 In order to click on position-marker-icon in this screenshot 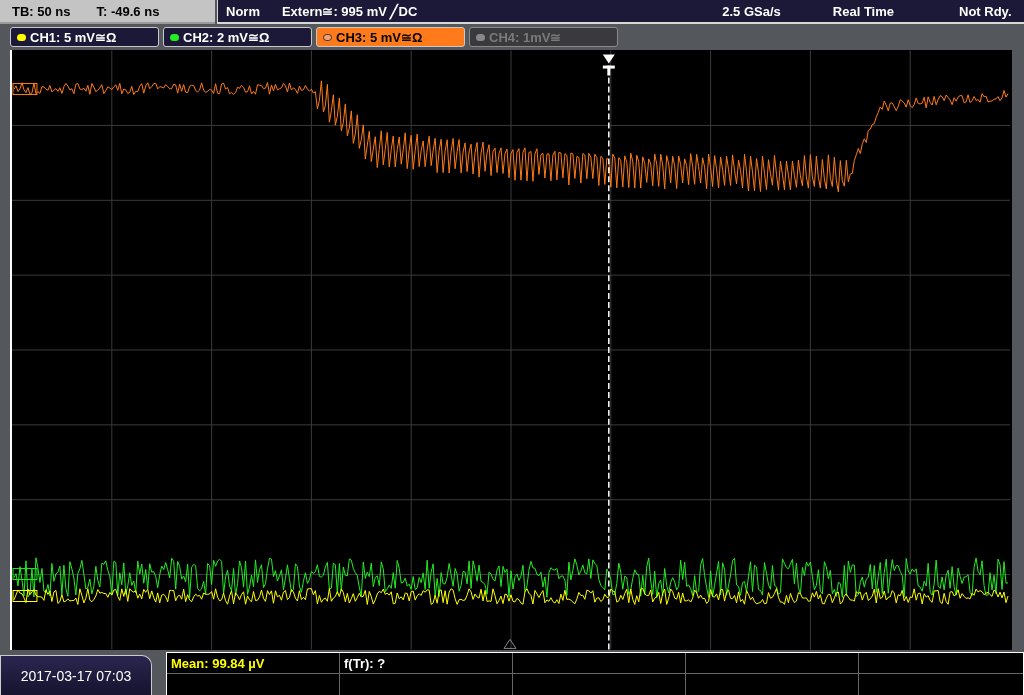, I will do `click(510, 643)`.